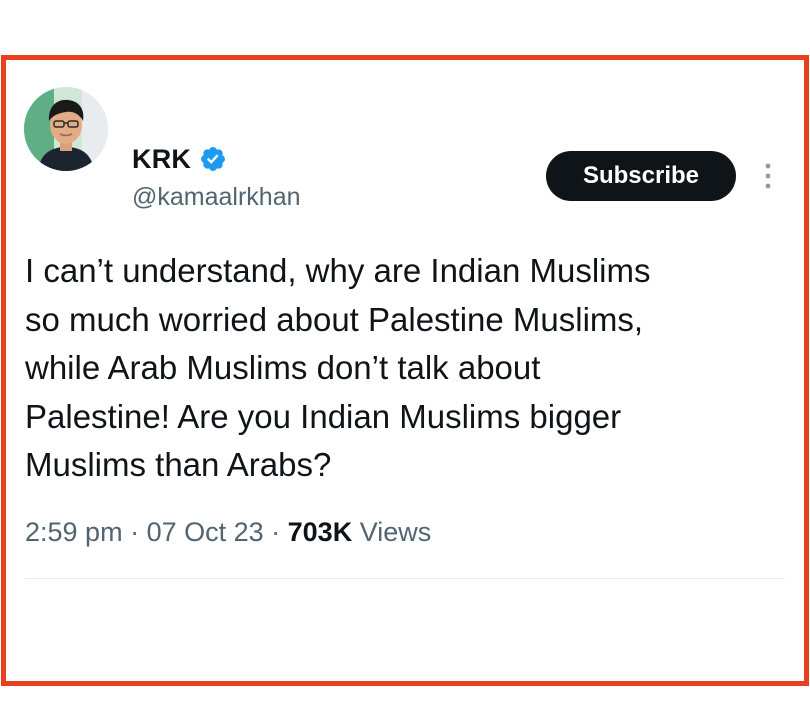  Describe the element at coordinates (213, 159) in the screenshot. I see `verified-badge-icon` at that location.